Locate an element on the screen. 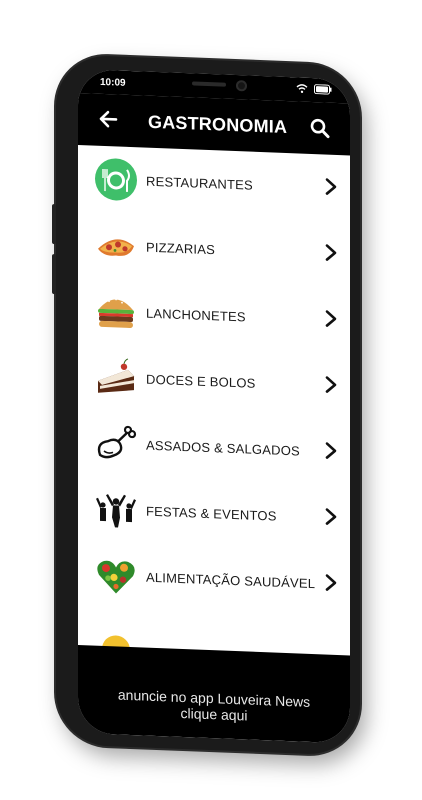  back-arrow-icon is located at coordinates (109, 119).